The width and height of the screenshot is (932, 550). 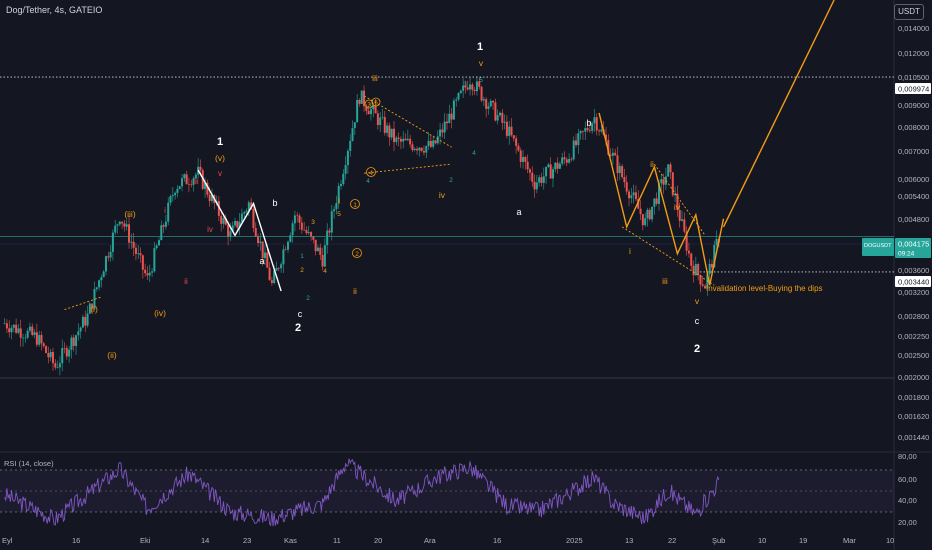 I want to click on price-tick: 0,003600, so click(x=913, y=270).